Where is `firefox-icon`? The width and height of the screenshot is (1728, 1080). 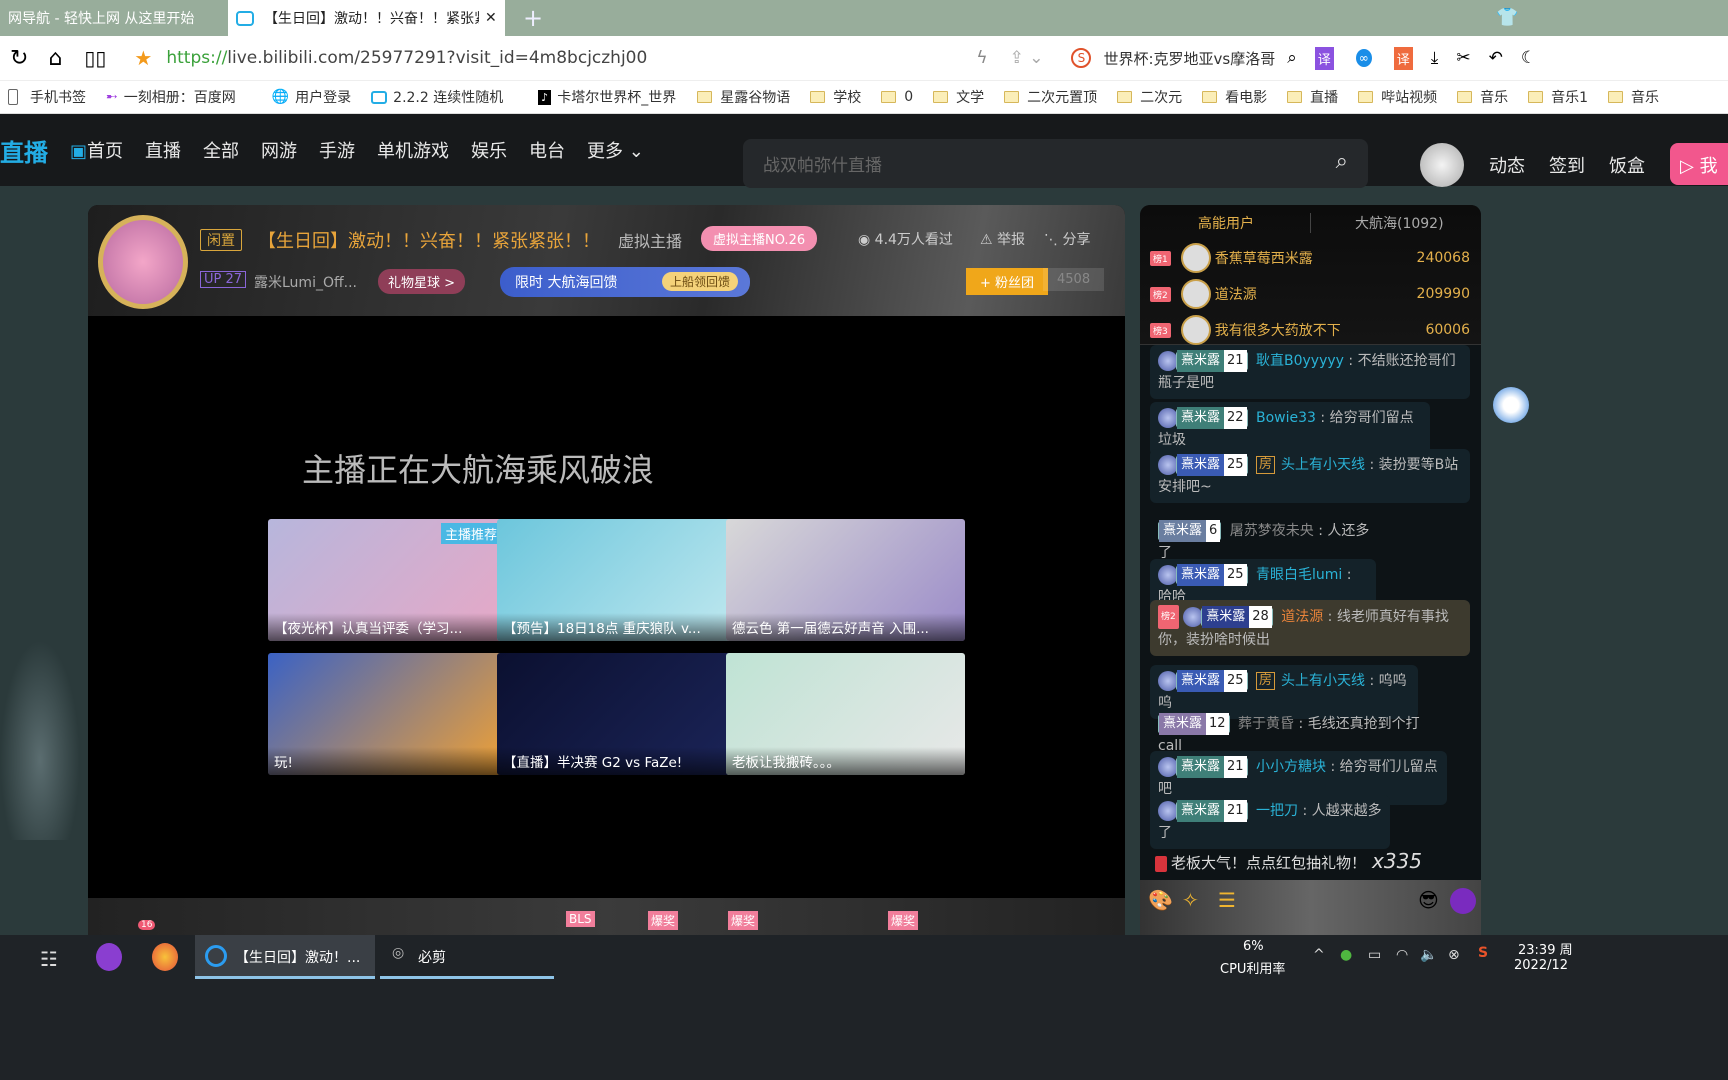
firefox-icon is located at coordinates (165, 957).